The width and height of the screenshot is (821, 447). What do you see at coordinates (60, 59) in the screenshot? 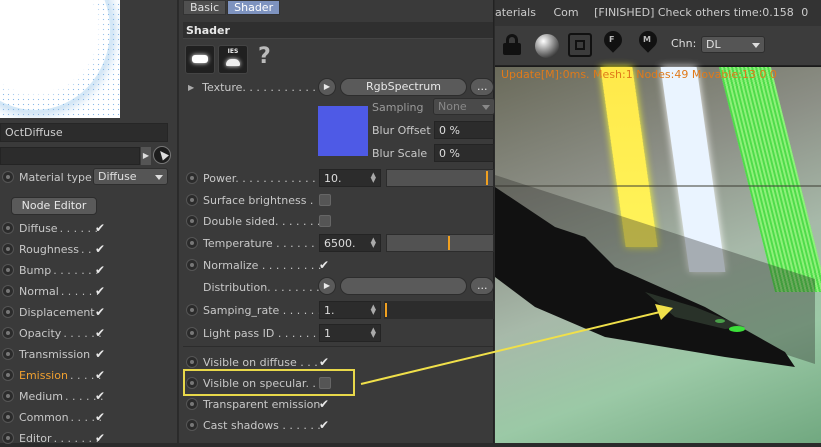
I see `material-preview` at bounding box center [60, 59].